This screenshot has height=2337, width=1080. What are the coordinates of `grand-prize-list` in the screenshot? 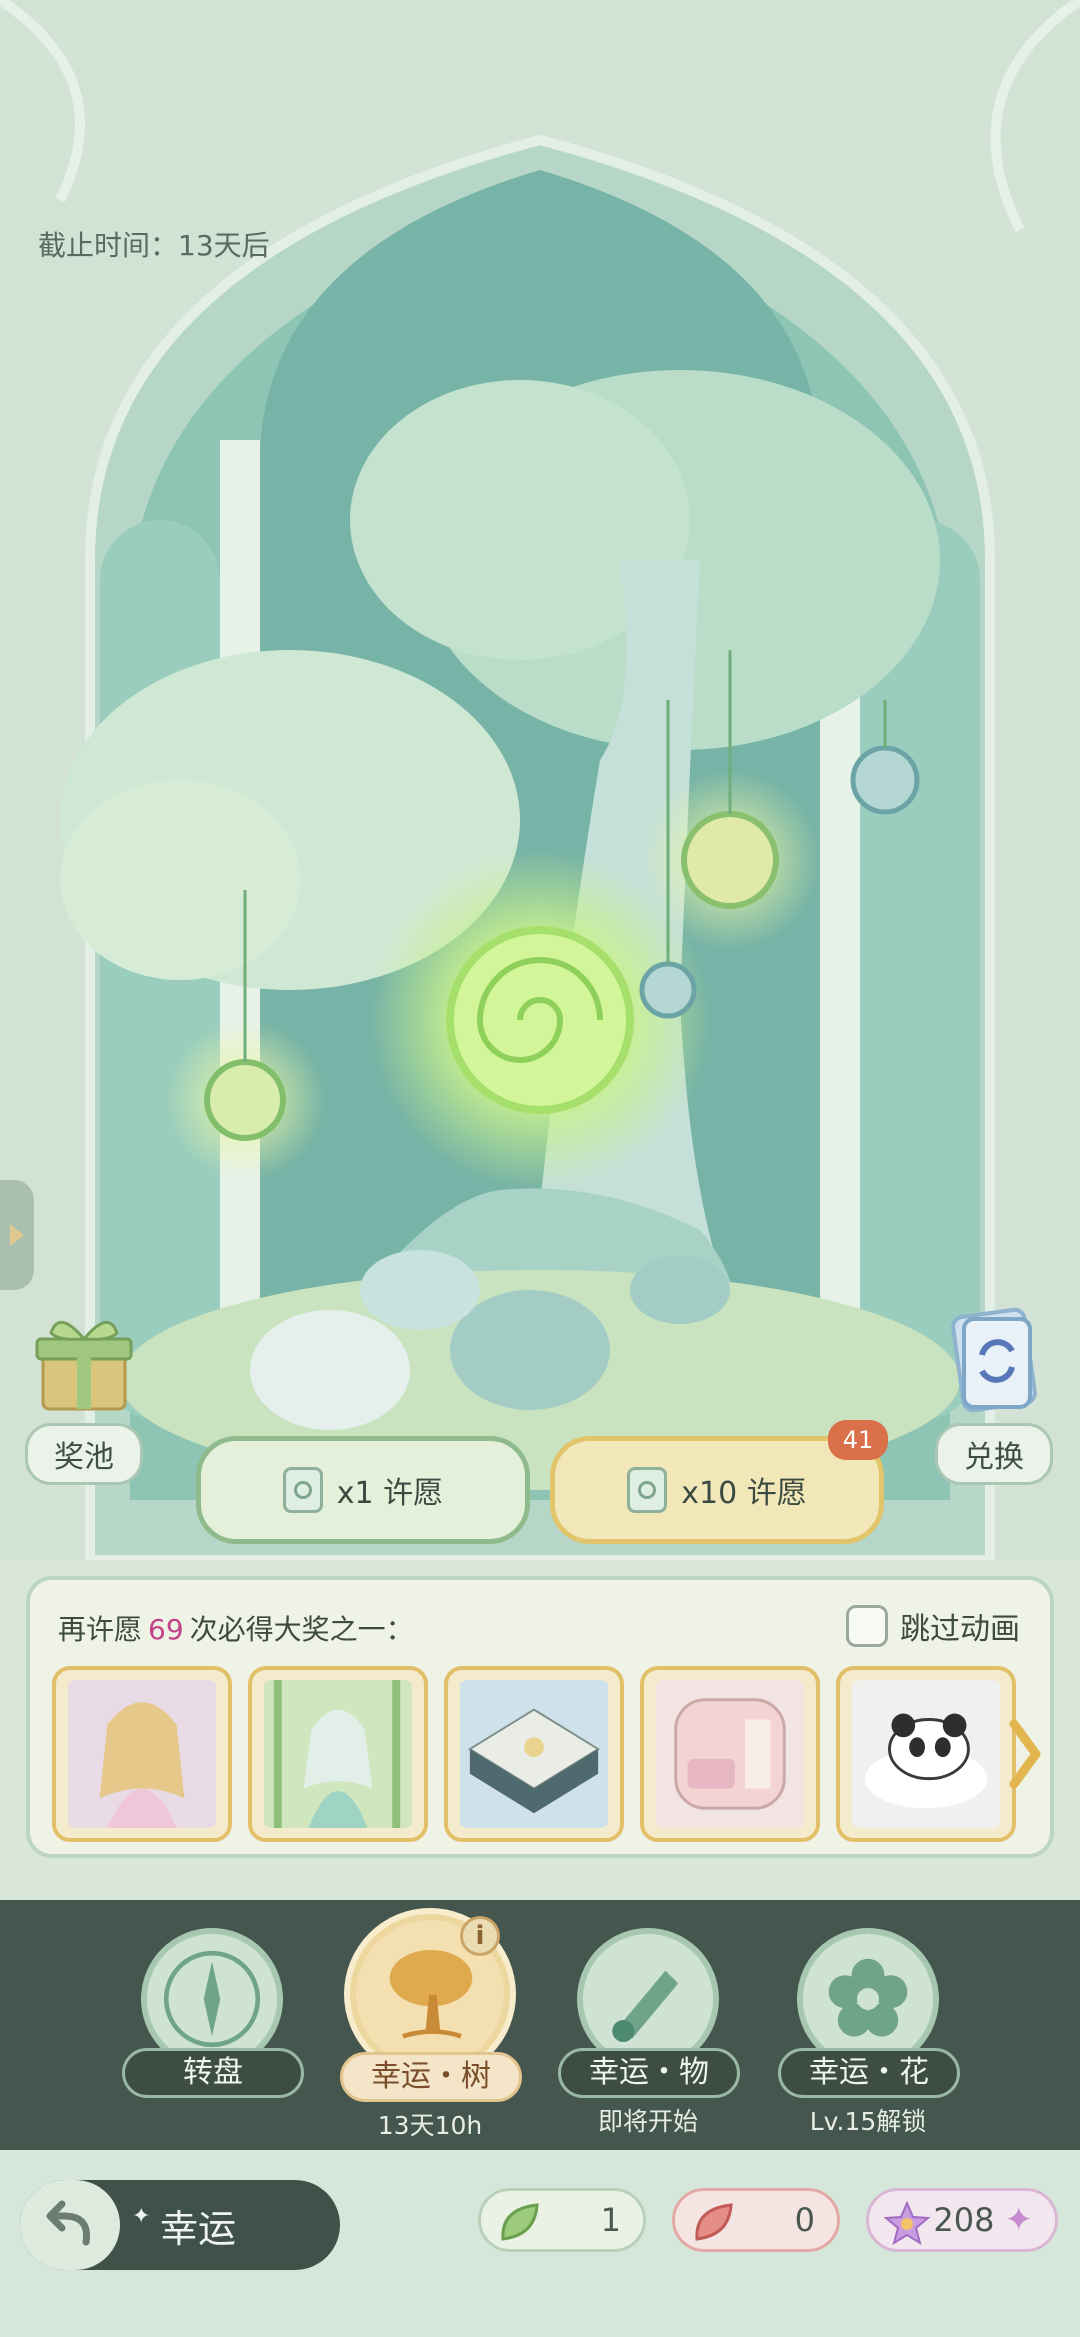 It's located at (537, 1756).